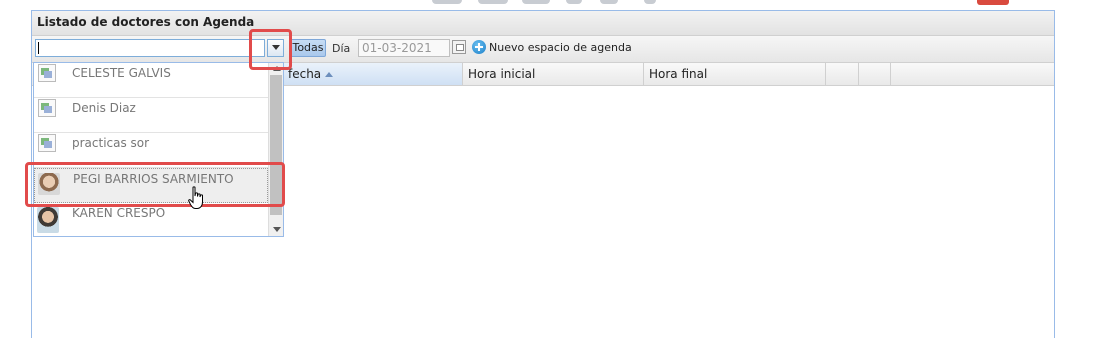 This screenshot has height=338, width=1119. Describe the element at coordinates (104, 108) in the screenshot. I see `doctor-name: Denis Diaz` at that location.